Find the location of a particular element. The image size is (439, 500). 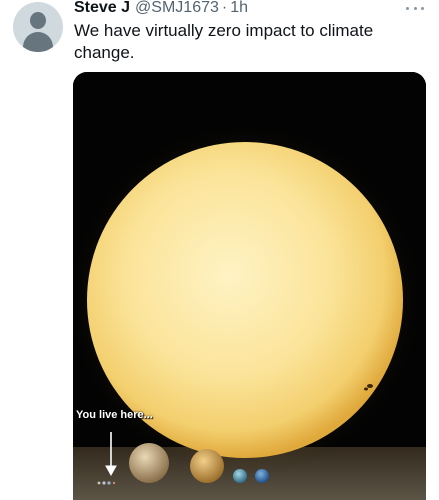

tweet-header: Steve J @SMJ1673 · 1h is located at coordinates (161, 9).